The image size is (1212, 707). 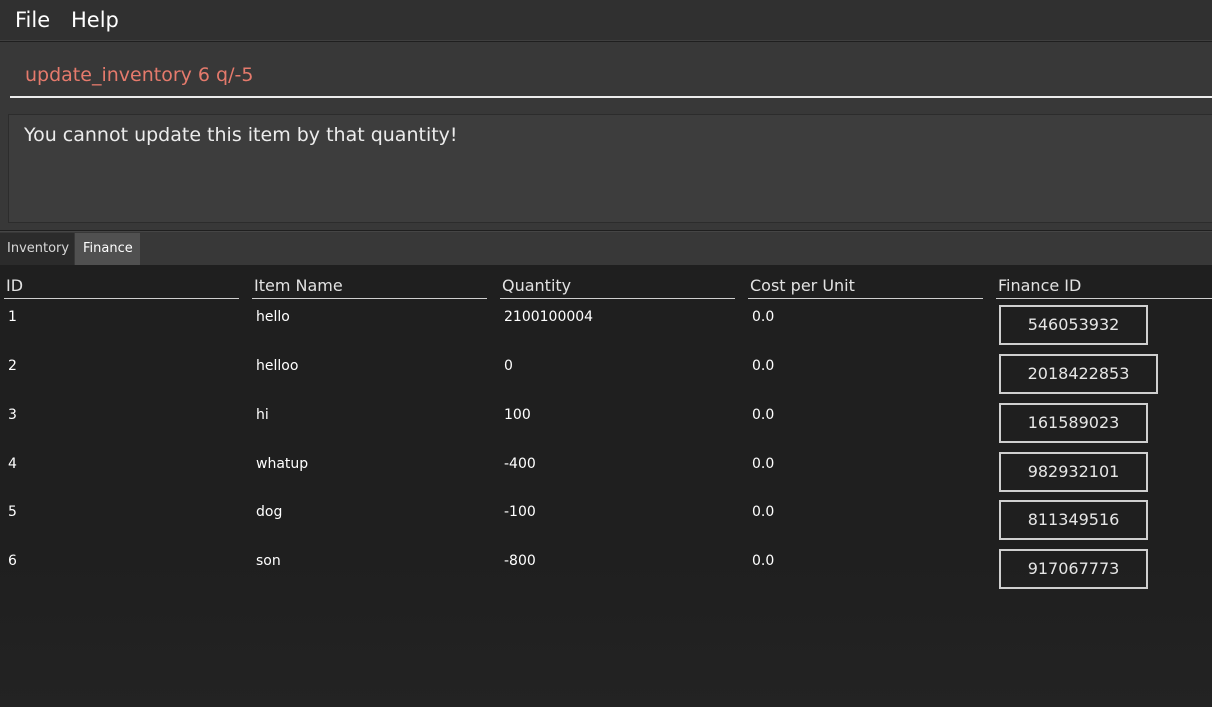 What do you see at coordinates (12, 464) in the screenshot?
I see `cell-id: 4` at bounding box center [12, 464].